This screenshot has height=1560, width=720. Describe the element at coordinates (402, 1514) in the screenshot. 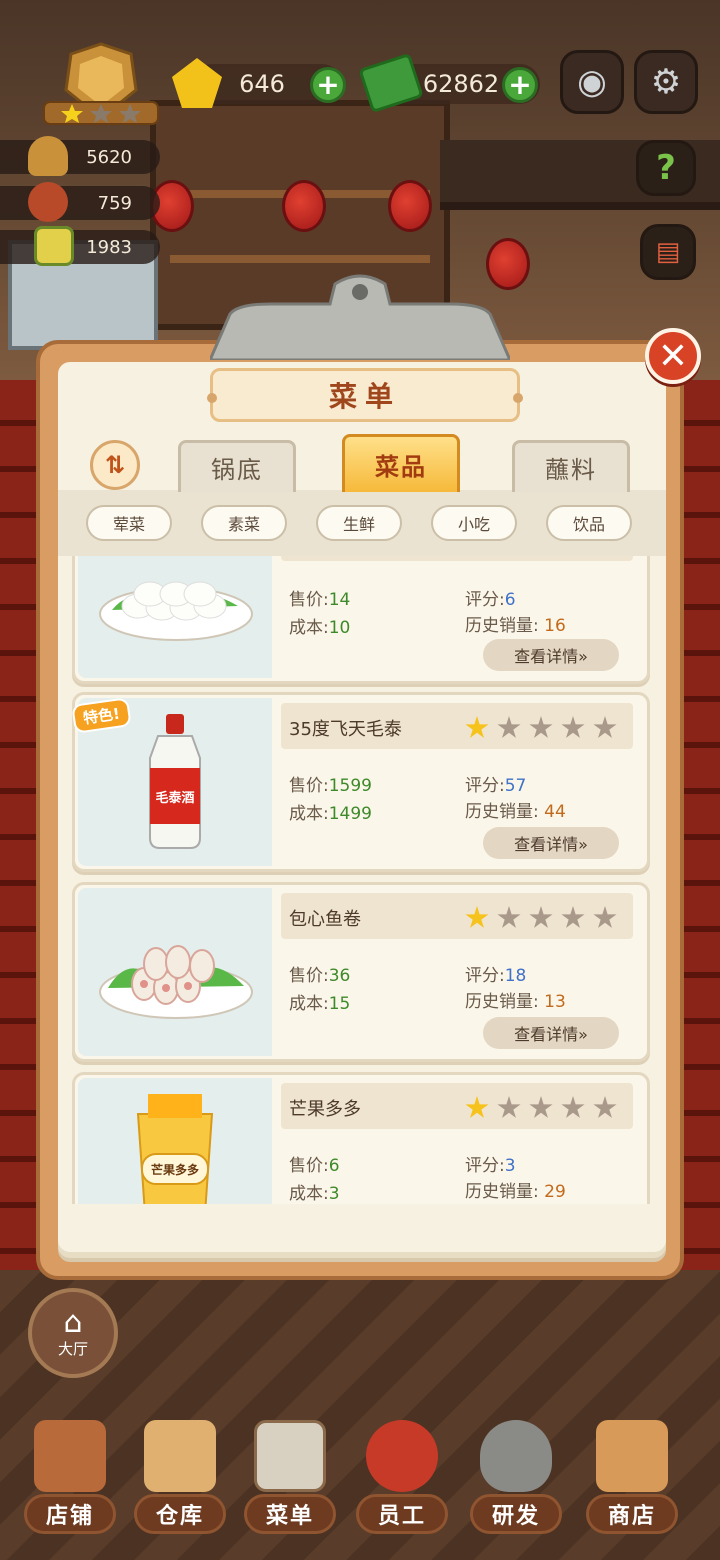

I see `nav-staff-label: 员工` at that location.